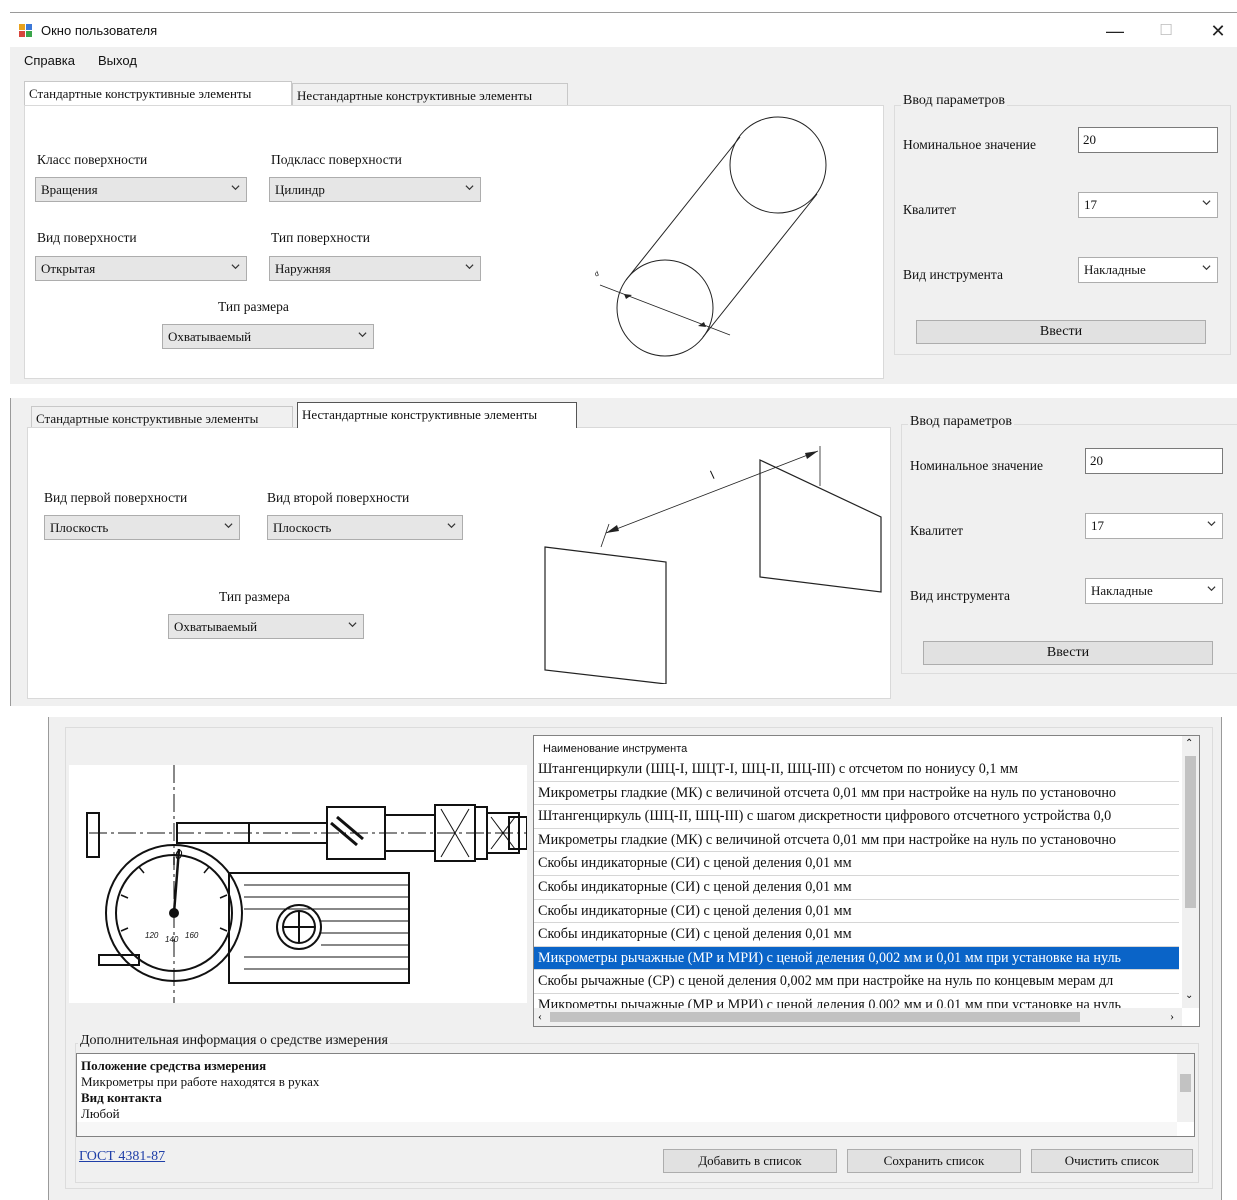 This screenshot has width=1237, height=1200. What do you see at coordinates (69, 189) in the screenshot?
I see `surface-class-value: Вращения` at bounding box center [69, 189].